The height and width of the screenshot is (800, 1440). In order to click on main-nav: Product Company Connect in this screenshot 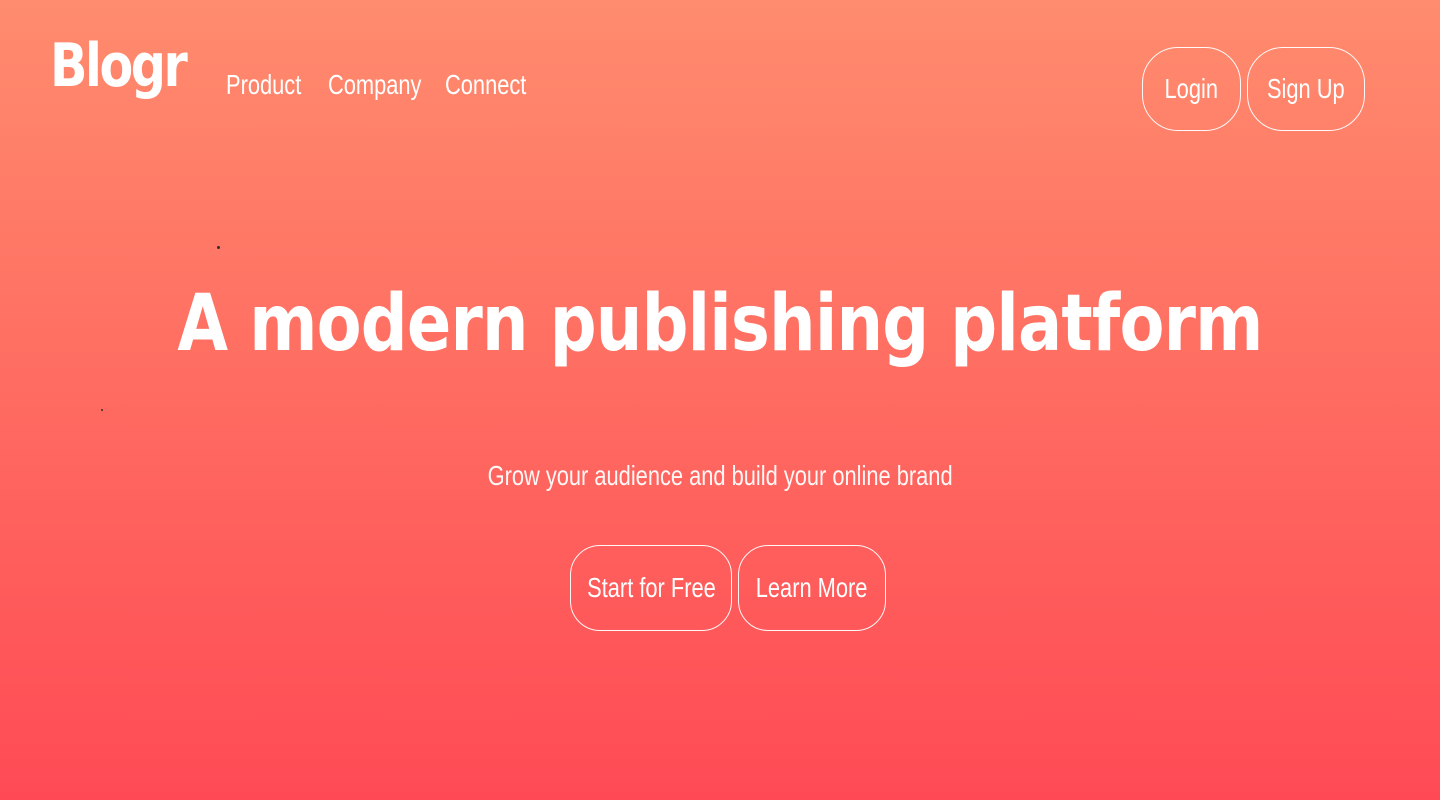, I will do `click(376, 85)`.